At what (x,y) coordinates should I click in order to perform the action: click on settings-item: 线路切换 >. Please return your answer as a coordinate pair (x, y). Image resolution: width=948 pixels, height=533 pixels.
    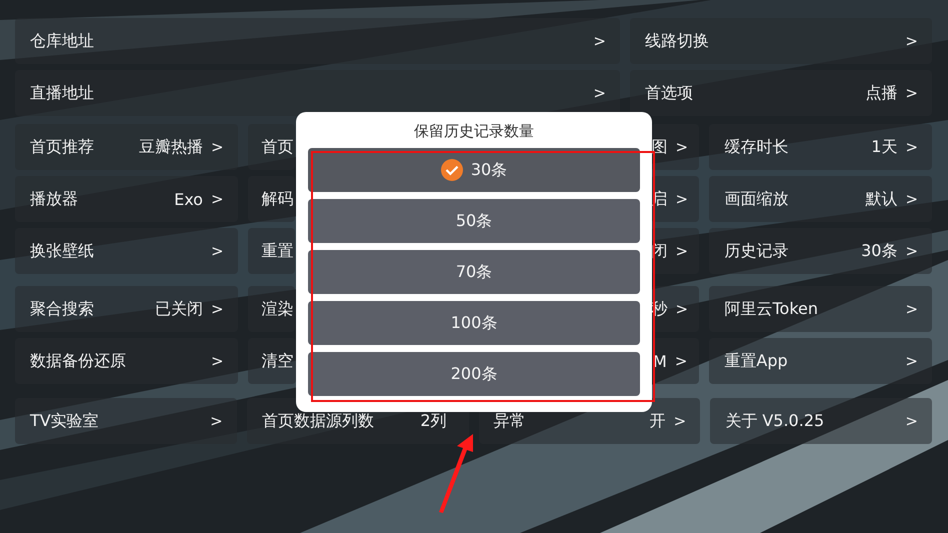
    Looking at the image, I should click on (781, 41).